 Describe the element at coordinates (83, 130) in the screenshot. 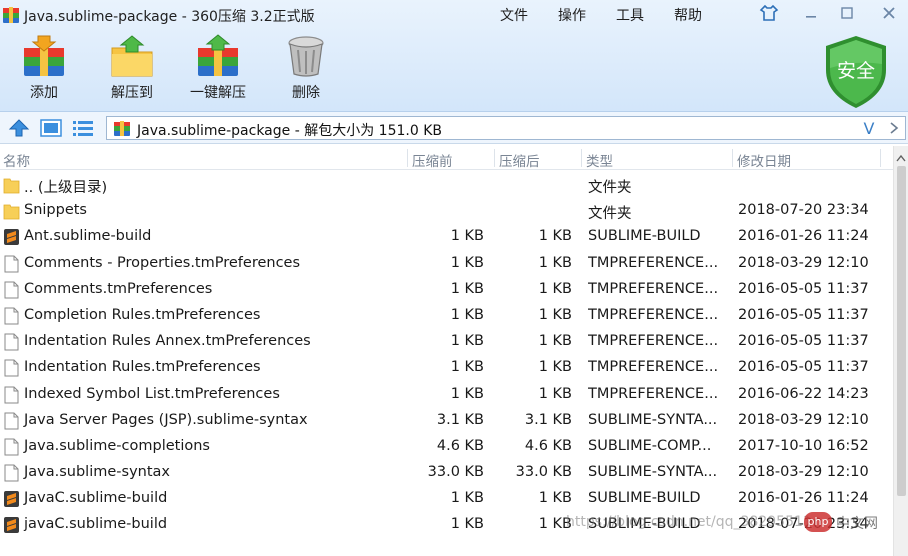

I see `list-view-icon` at that location.